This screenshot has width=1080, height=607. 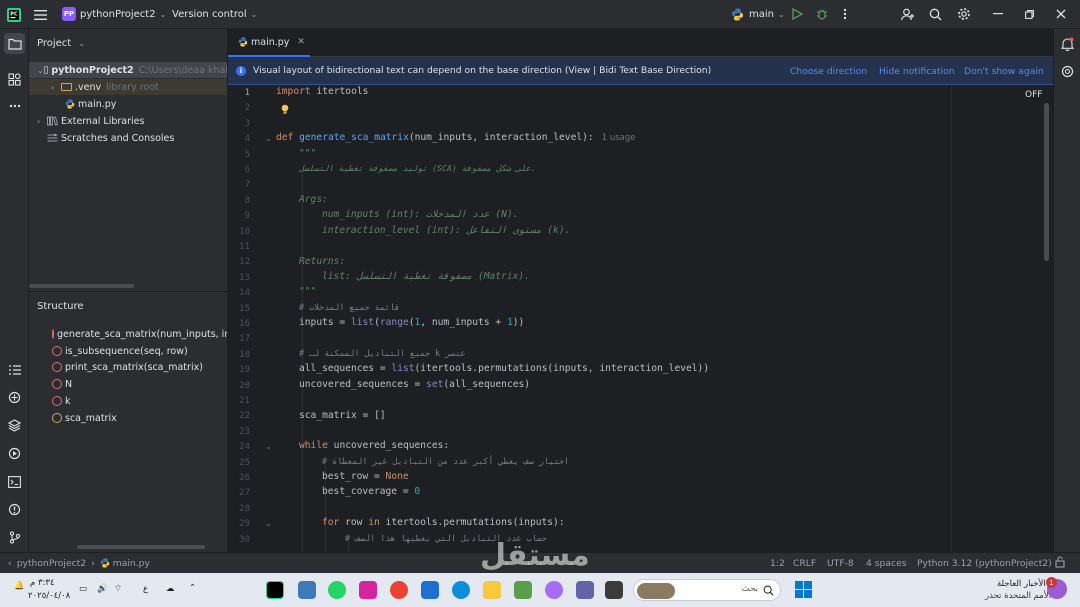 I want to click on services-run-icon, so click(x=14, y=453).